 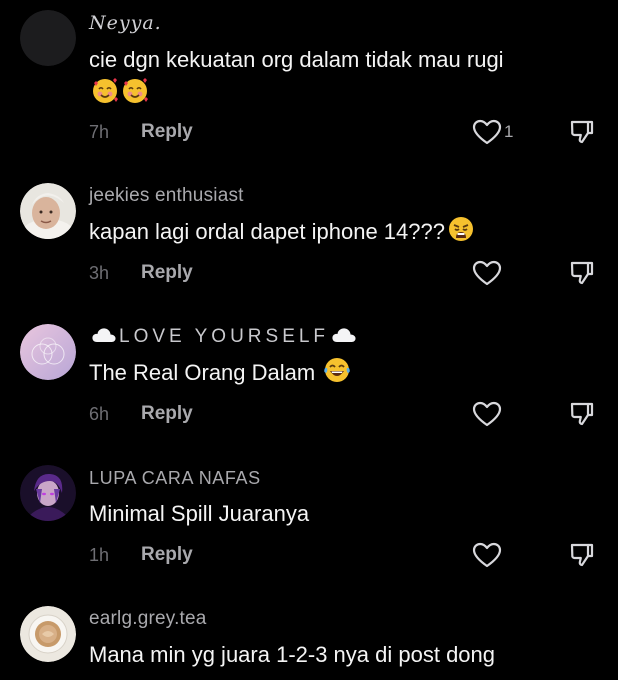 I want to click on username: earlg.grey.tea, so click(x=148, y=619).